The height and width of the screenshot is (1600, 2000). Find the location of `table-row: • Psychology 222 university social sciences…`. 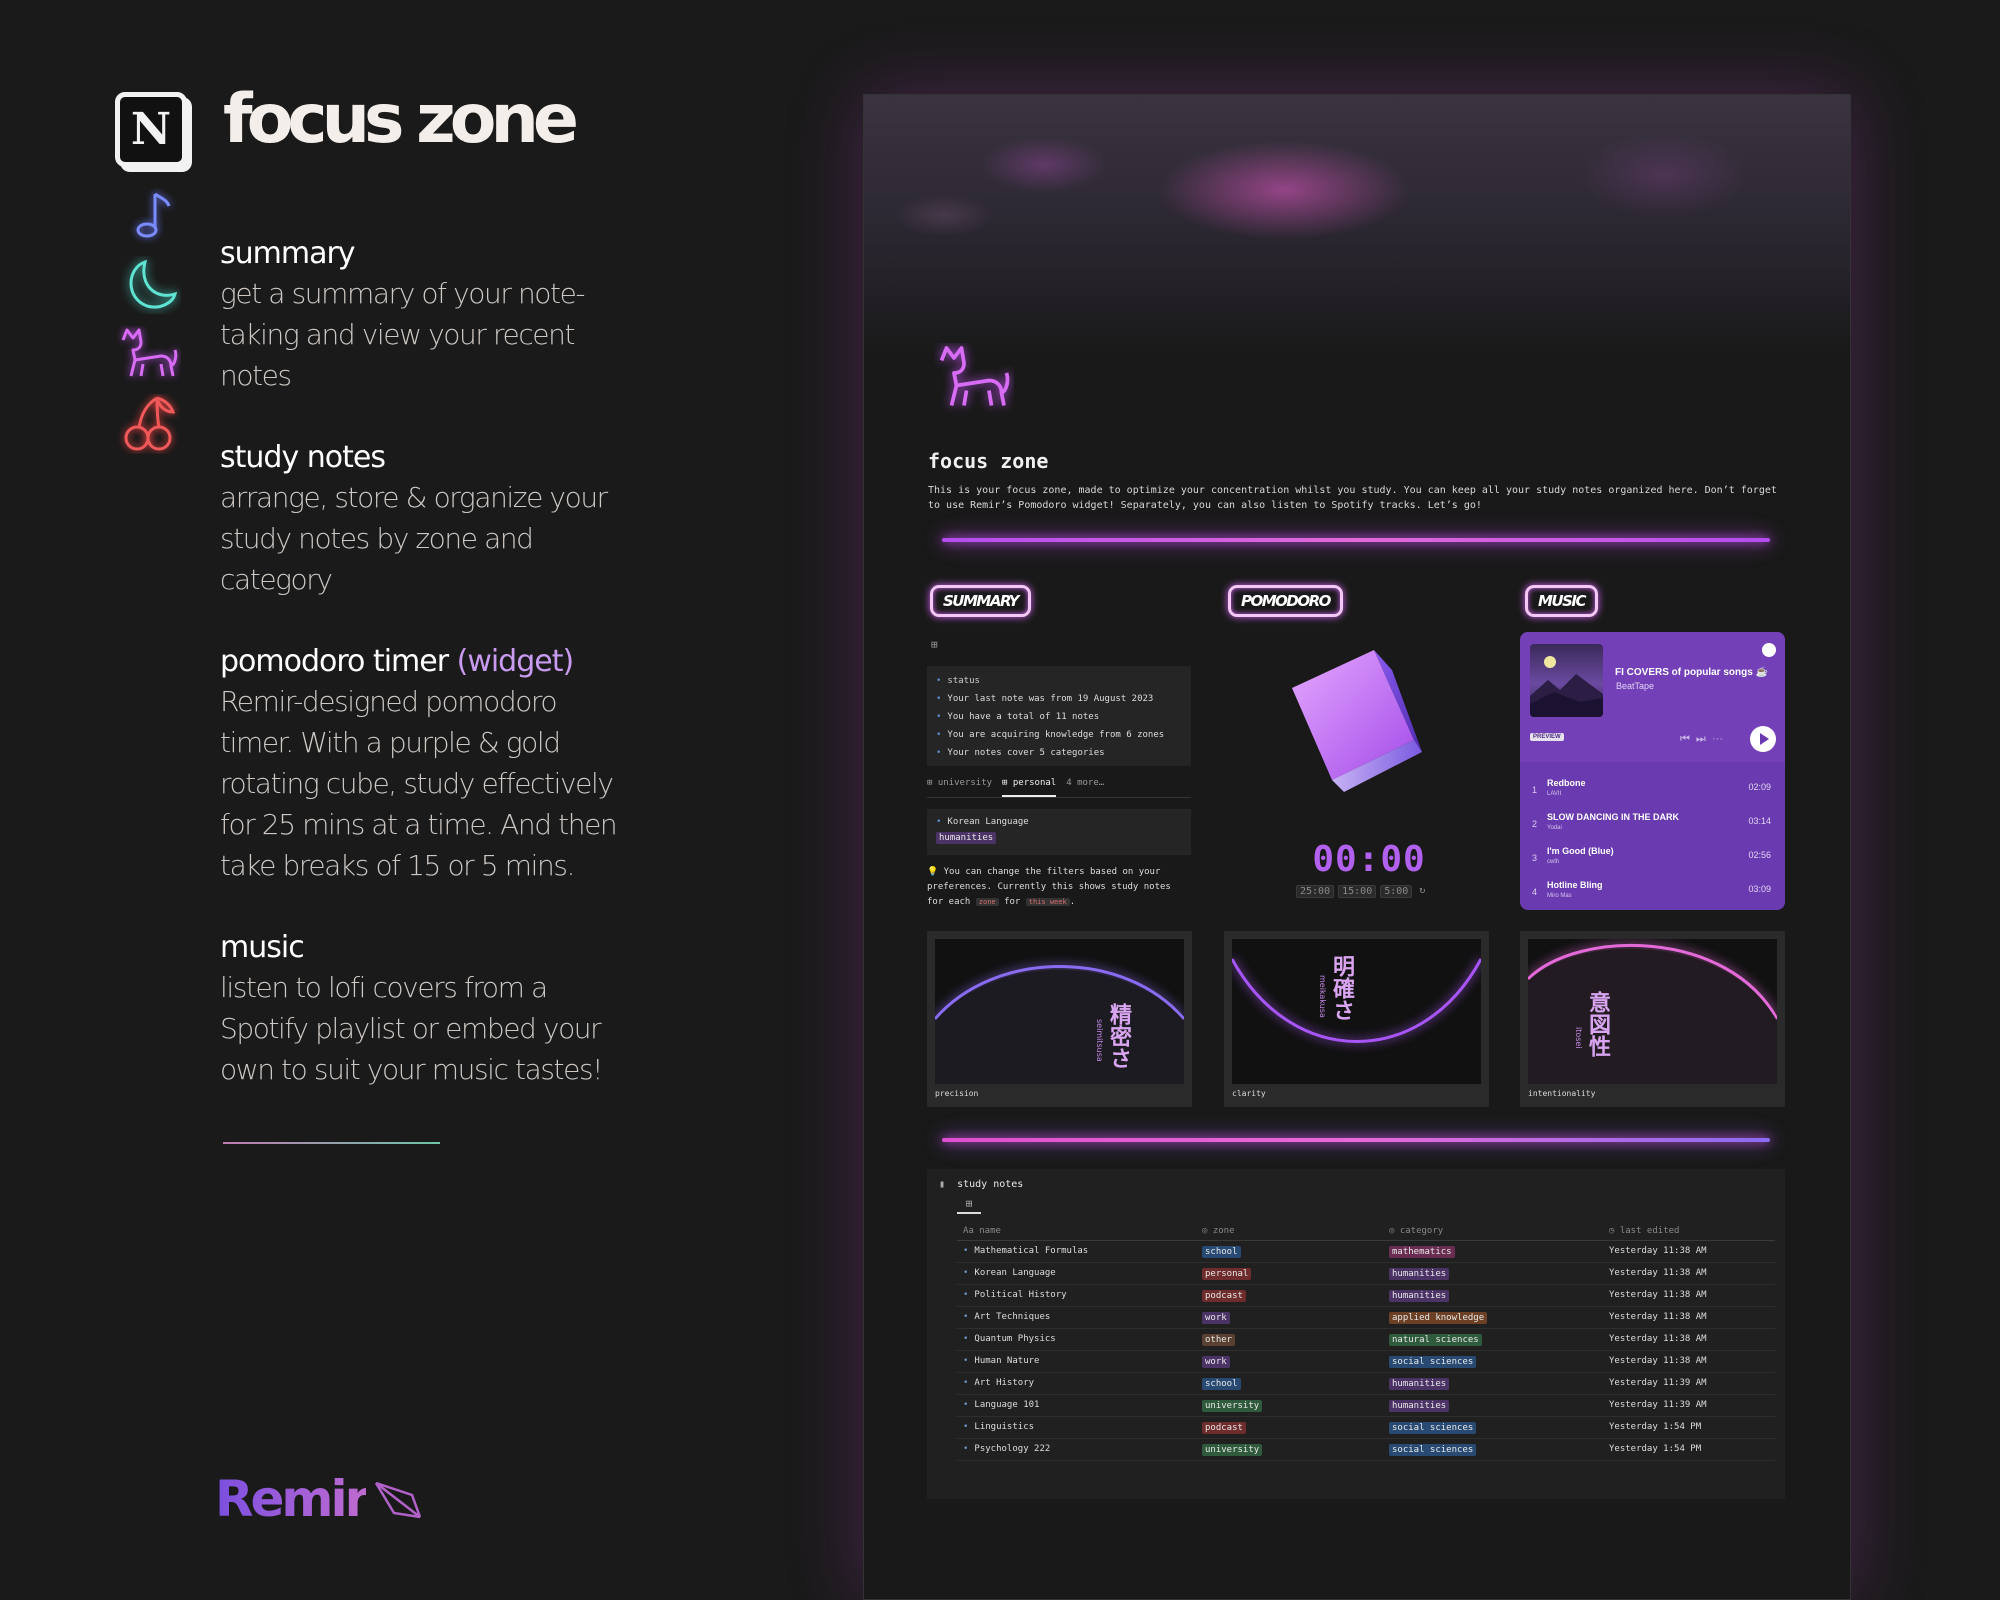

table-row: • Psychology 222 university social sciences… is located at coordinates (1366, 1450).